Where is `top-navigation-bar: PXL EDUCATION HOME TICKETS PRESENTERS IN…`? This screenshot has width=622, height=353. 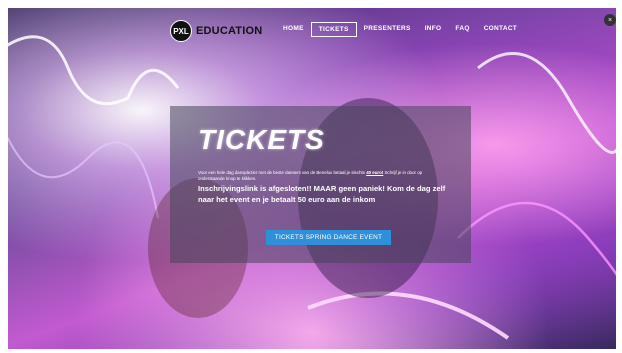
top-navigation-bar: PXL EDUCATION HOME TICKETS PRESENTERS IN… is located at coordinates (312, 29).